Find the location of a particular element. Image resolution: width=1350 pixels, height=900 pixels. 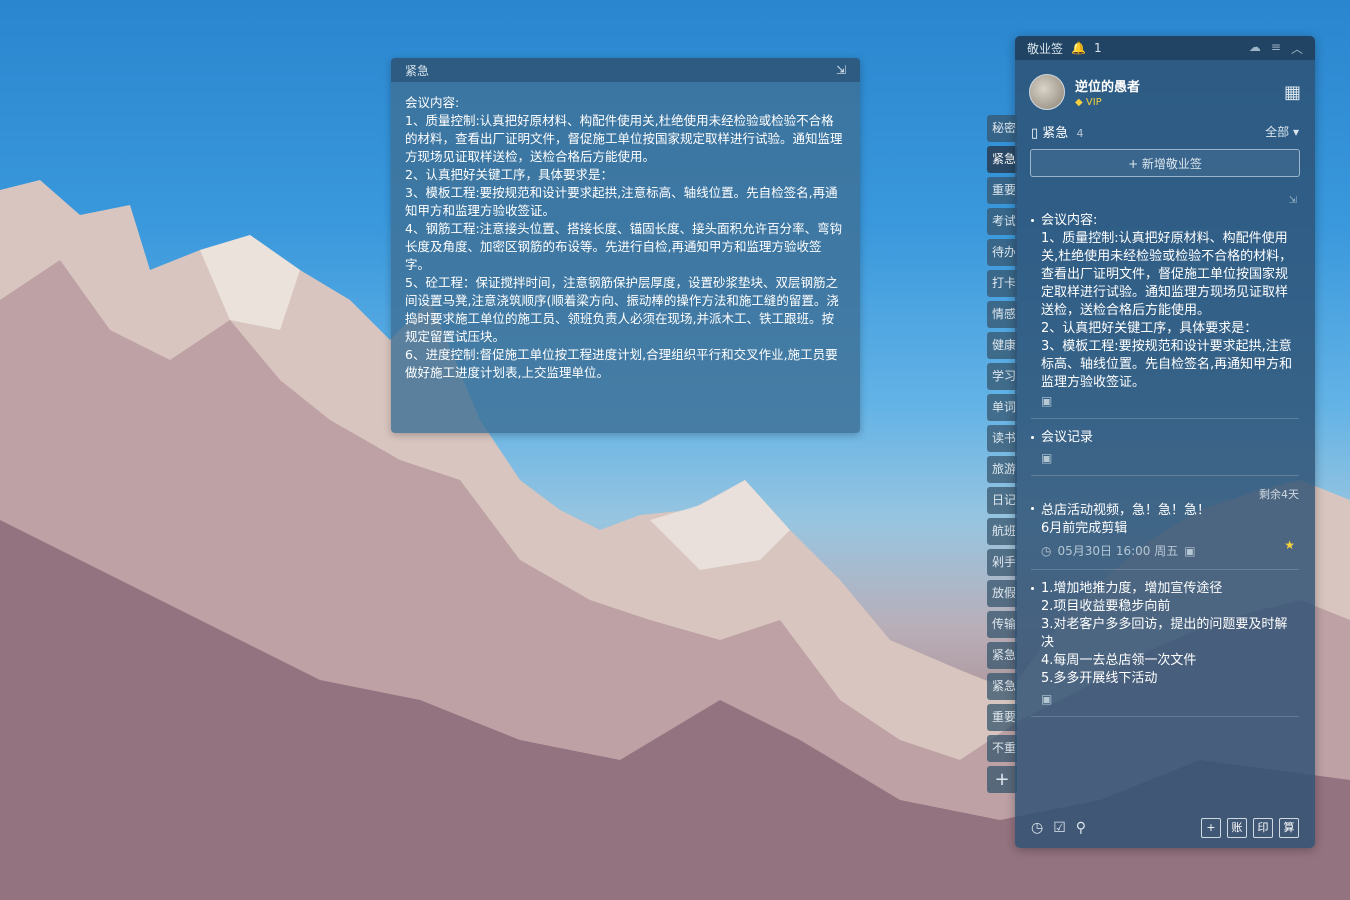

diamond-icon: ◆ is located at coordinates (1079, 102).